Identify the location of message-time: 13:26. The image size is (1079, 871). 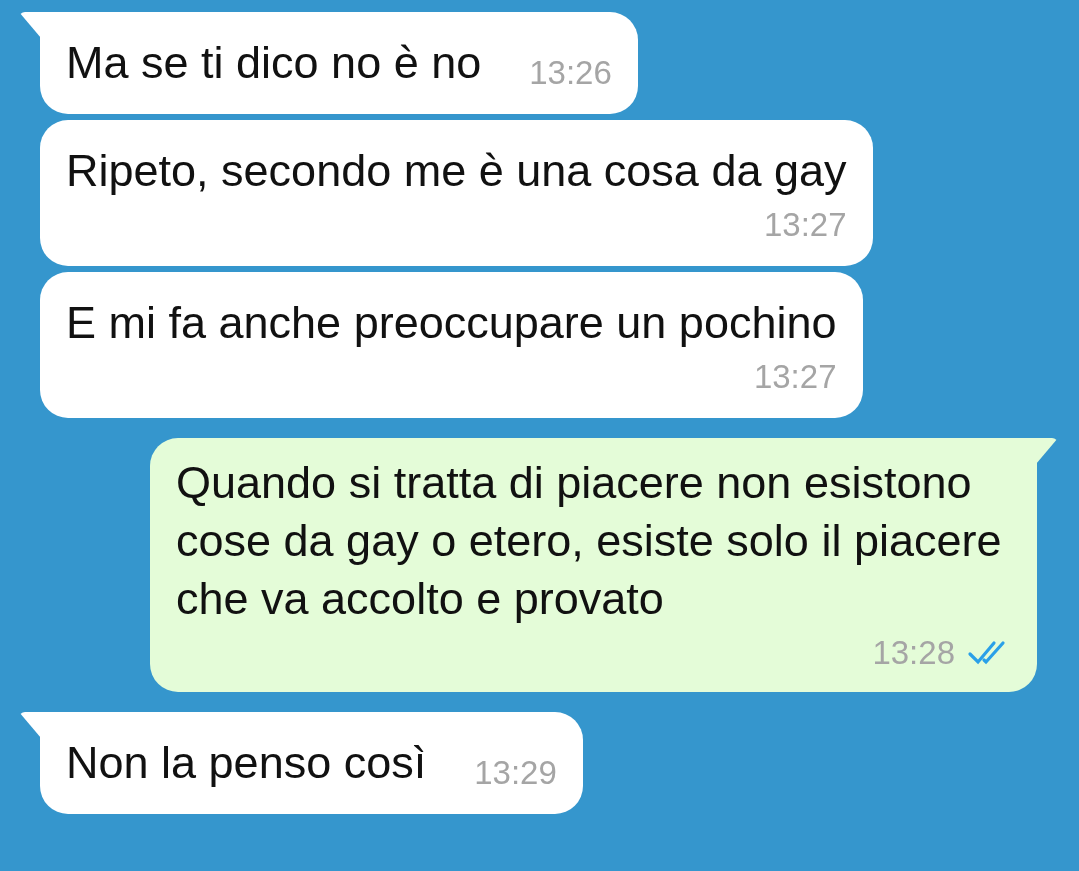
(570, 73).